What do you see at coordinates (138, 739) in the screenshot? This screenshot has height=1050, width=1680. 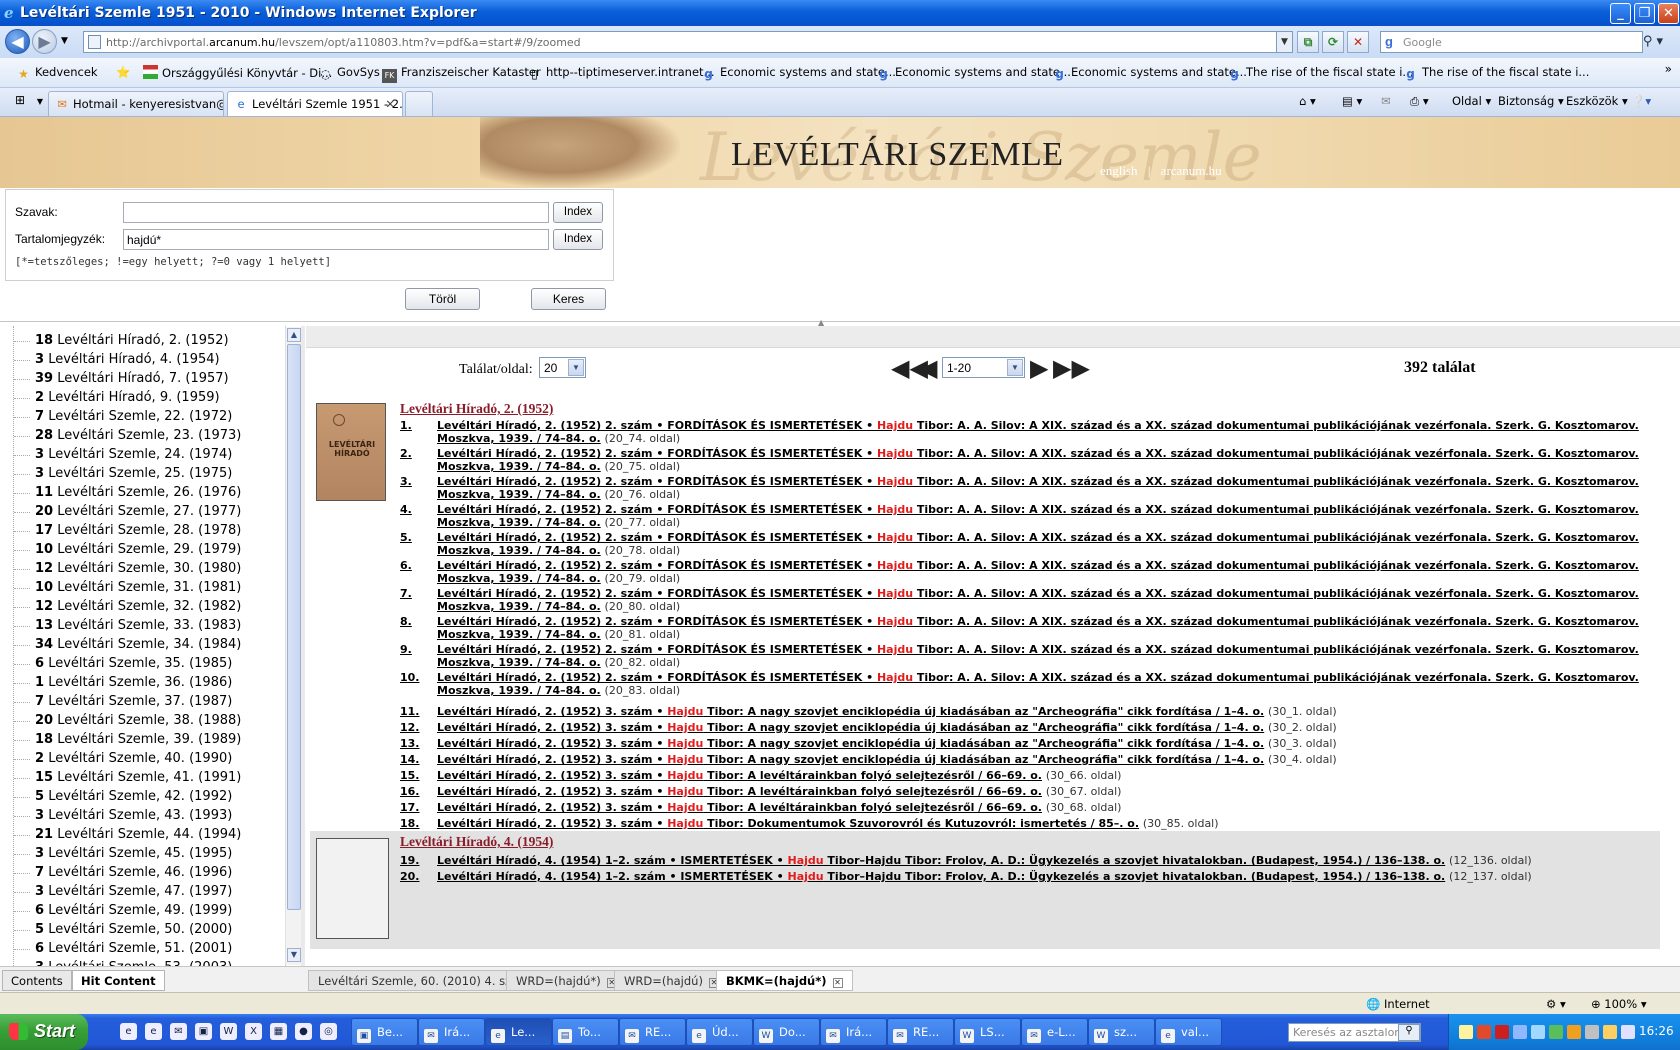 I see `tree-item: 18 Levéltári Szemle, 39. (1989)` at bounding box center [138, 739].